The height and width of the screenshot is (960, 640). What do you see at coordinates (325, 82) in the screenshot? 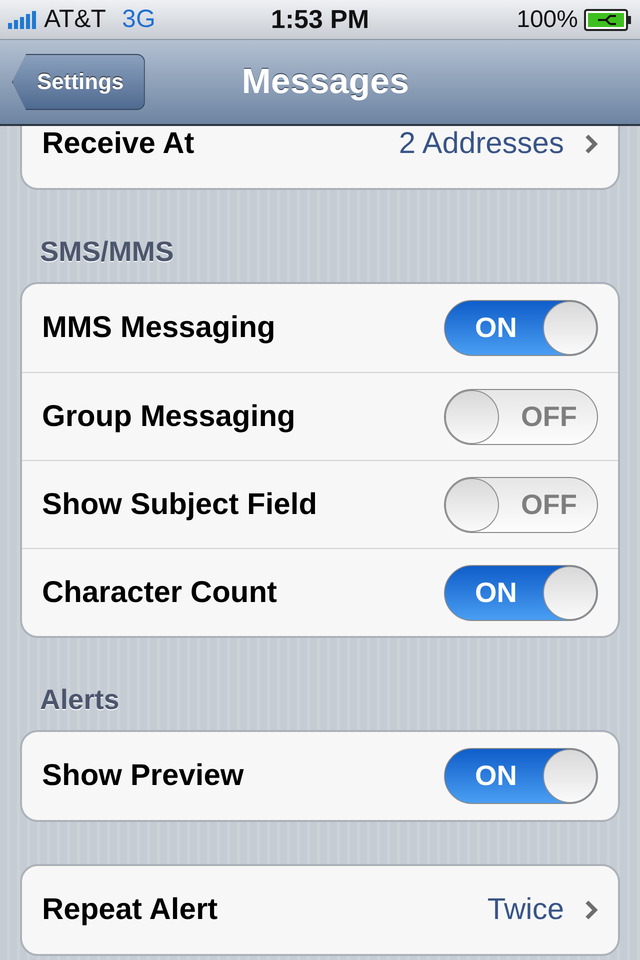
I see `nav-title: Messages` at bounding box center [325, 82].